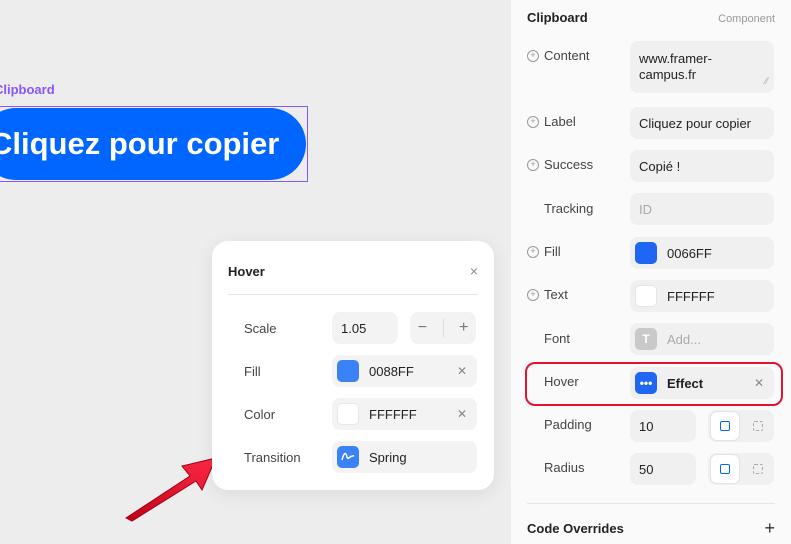 The image size is (791, 544). What do you see at coordinates (646, 296) in the screenshot?
I see `text-swatch` at bounding box center [646, 296].